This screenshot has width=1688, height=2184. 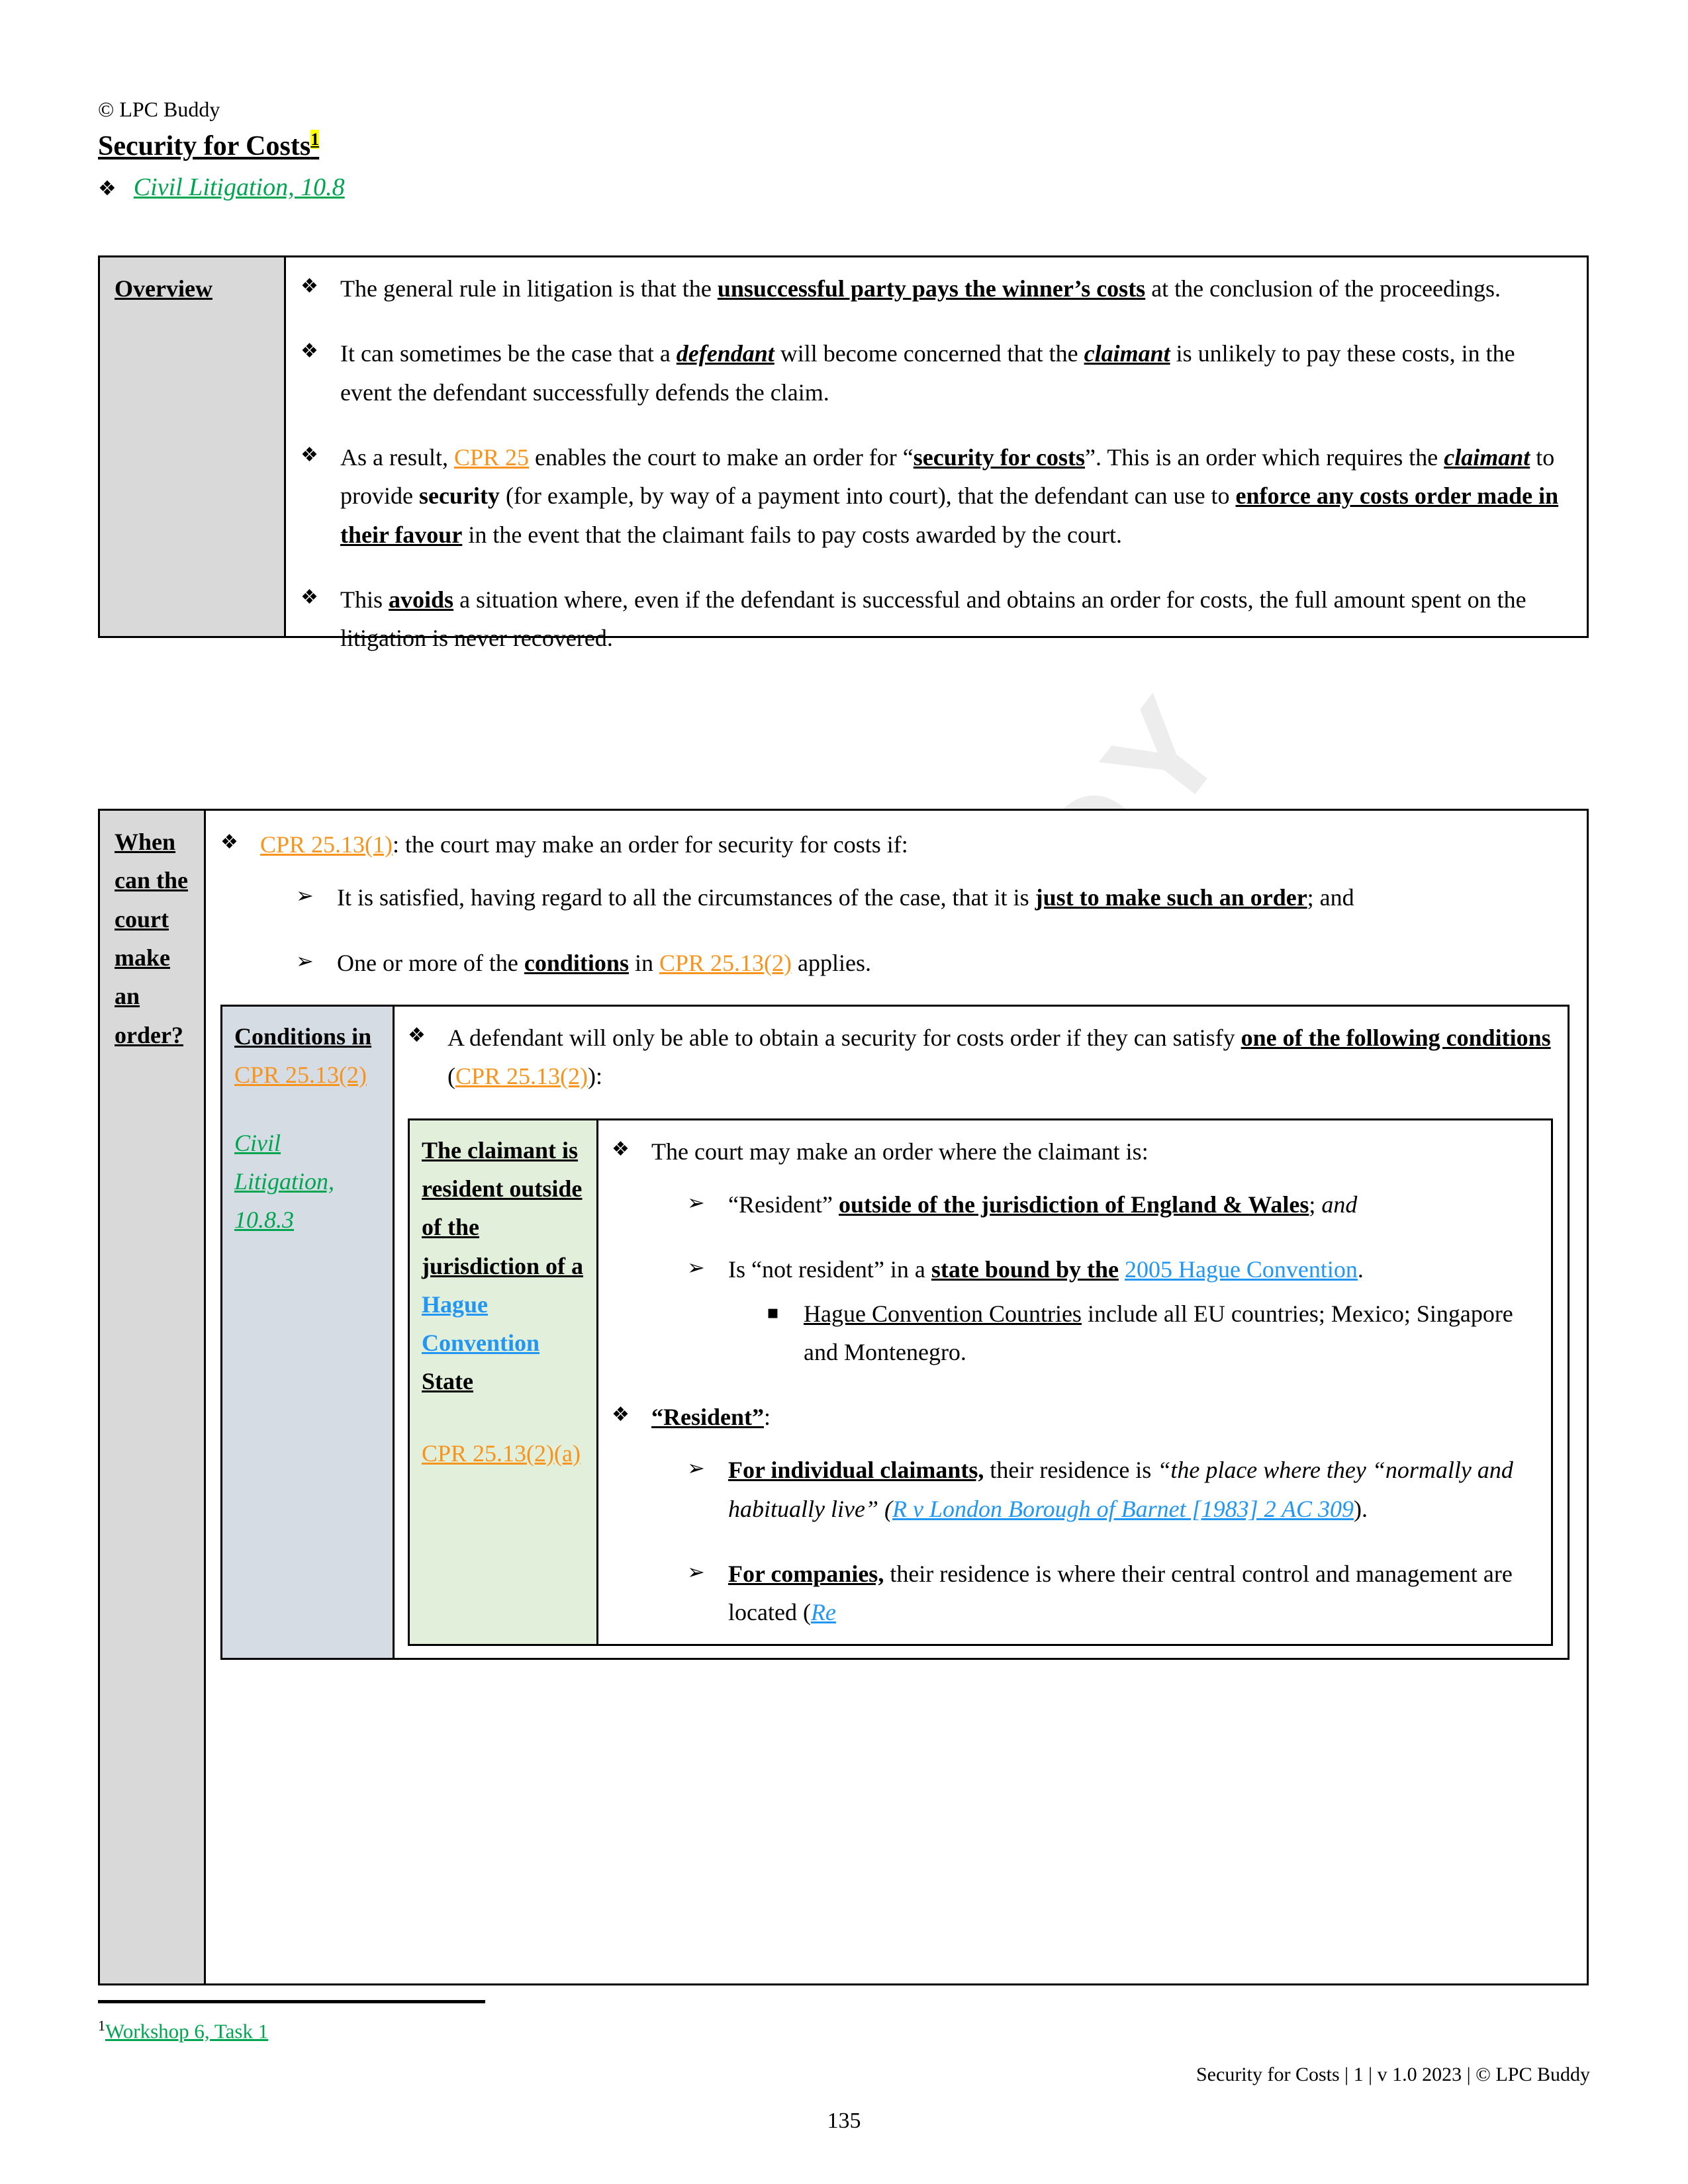 I want to click on text-run: :, so click(x=767, y=1417).